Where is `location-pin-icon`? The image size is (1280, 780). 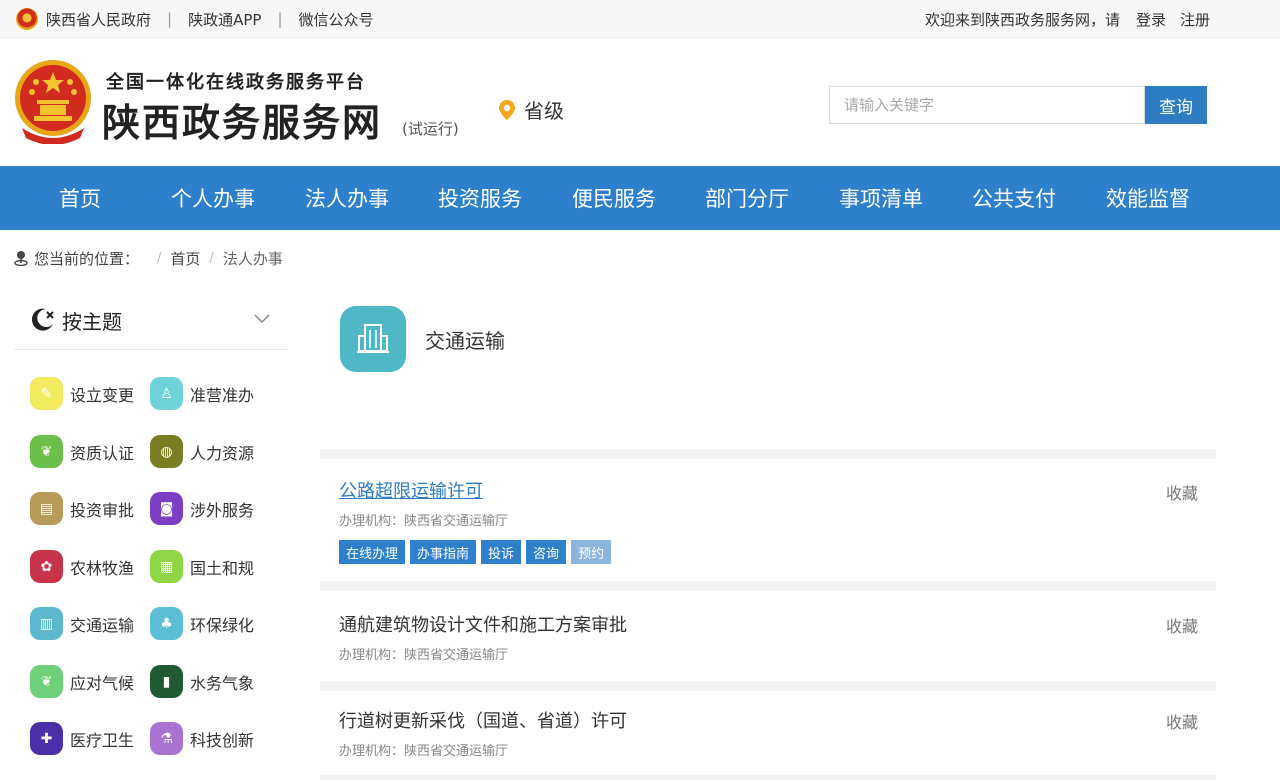 location-pin-icon is located at coordinates (507, 109).